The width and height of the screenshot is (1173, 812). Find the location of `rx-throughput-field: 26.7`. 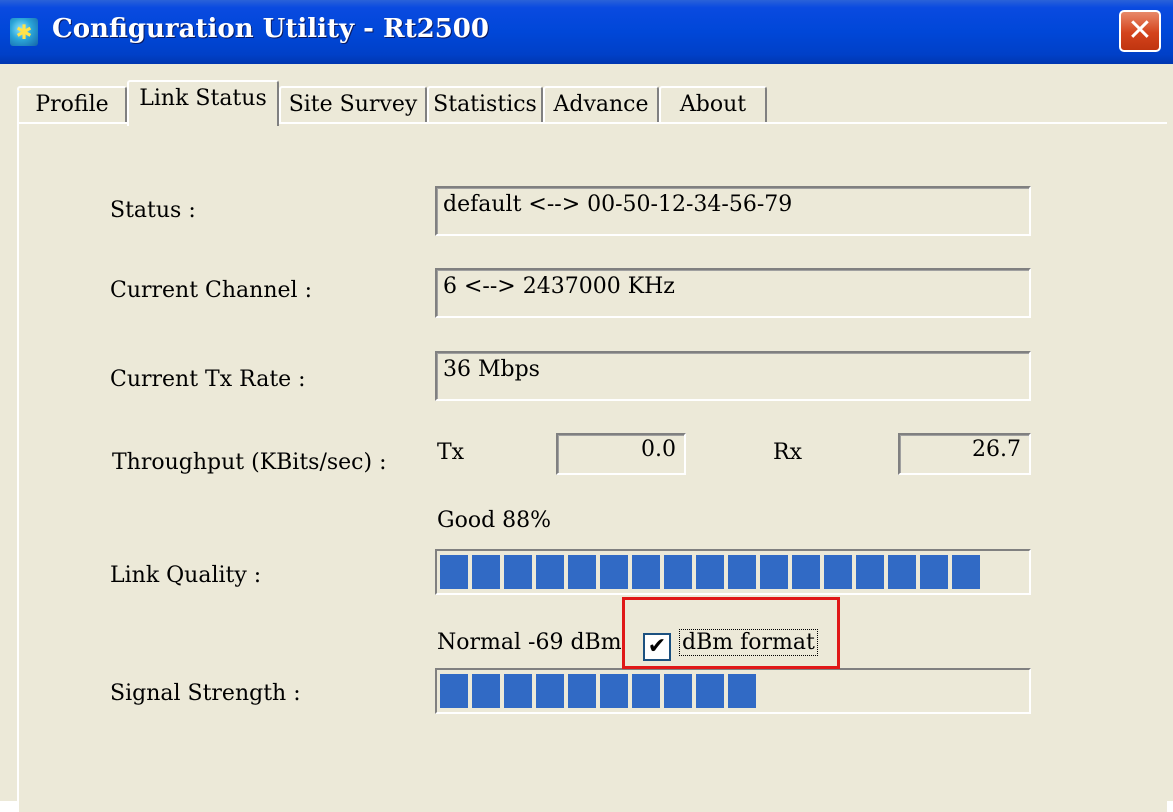

rx-throughput-field: 26.7 is located at coordinates (964, 454).